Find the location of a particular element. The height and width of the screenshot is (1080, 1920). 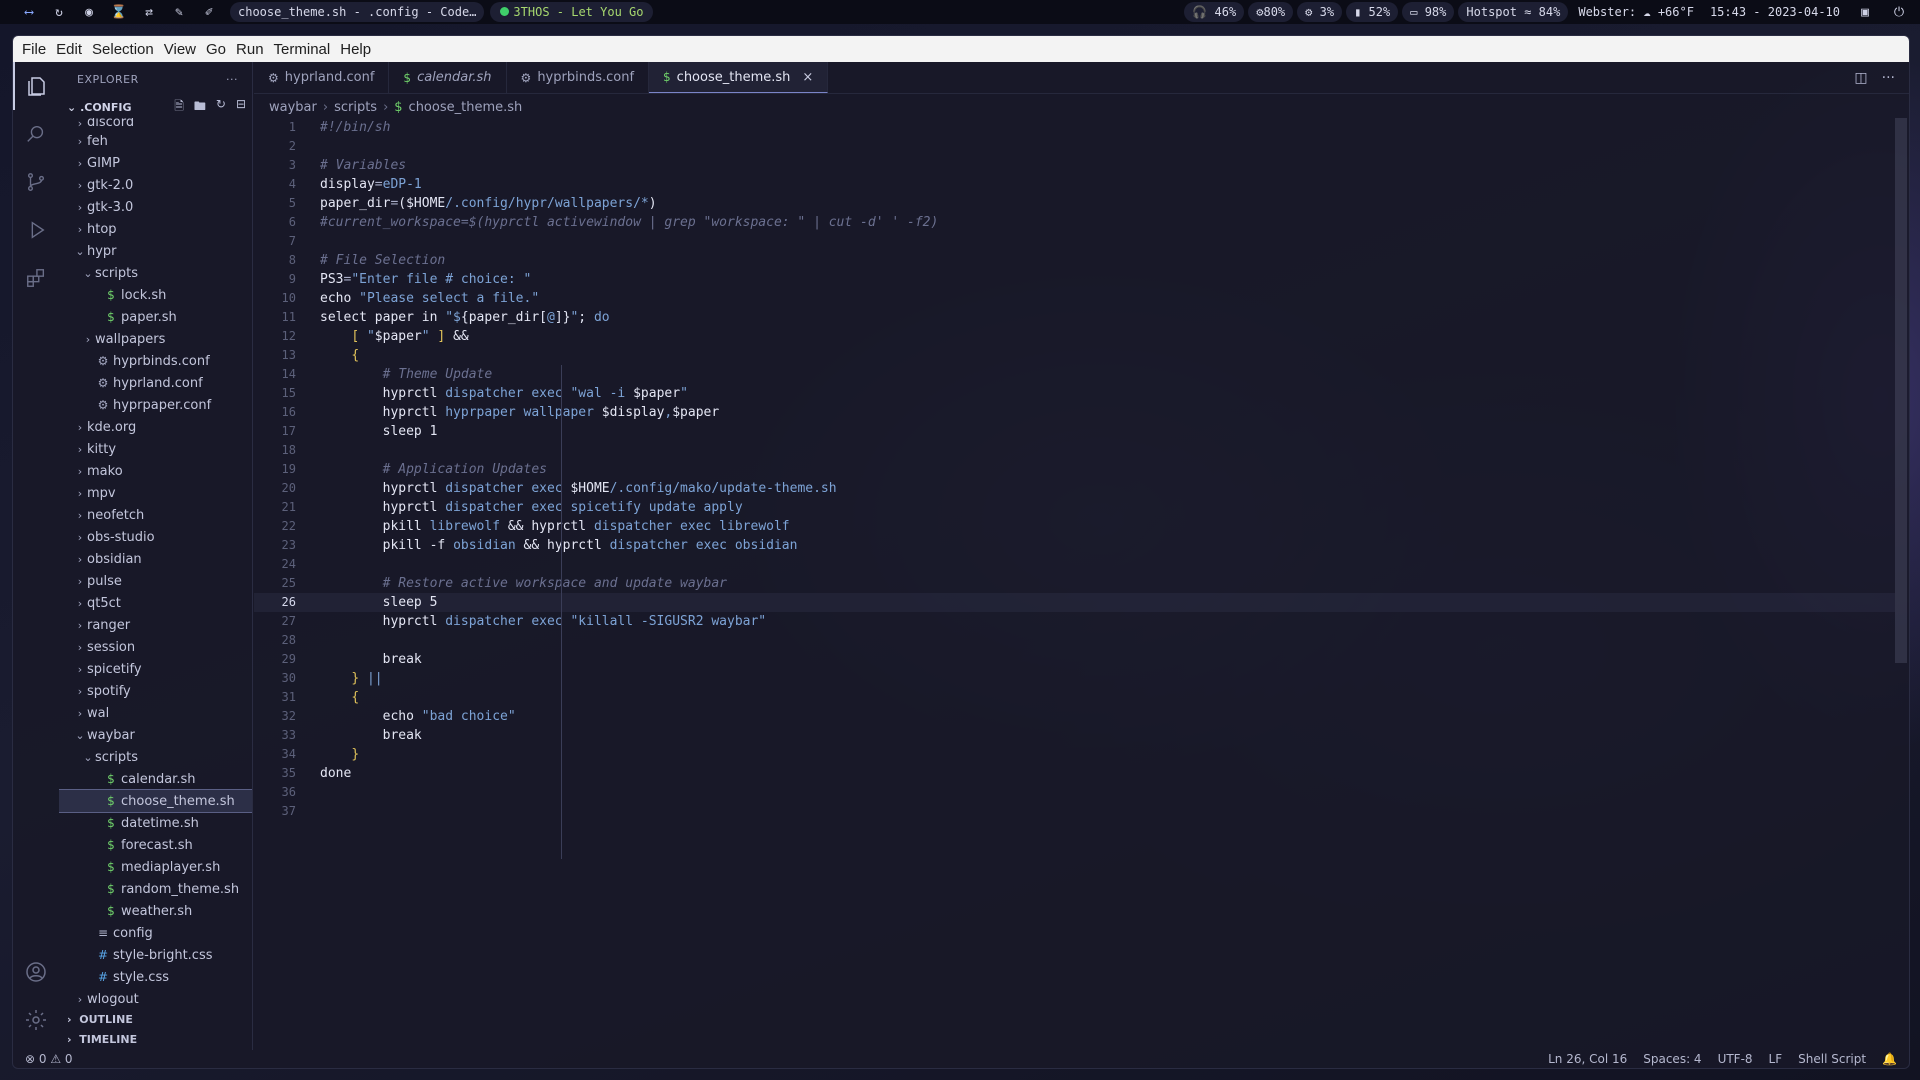

menu-go: Go is located at coordinates (216, 49).